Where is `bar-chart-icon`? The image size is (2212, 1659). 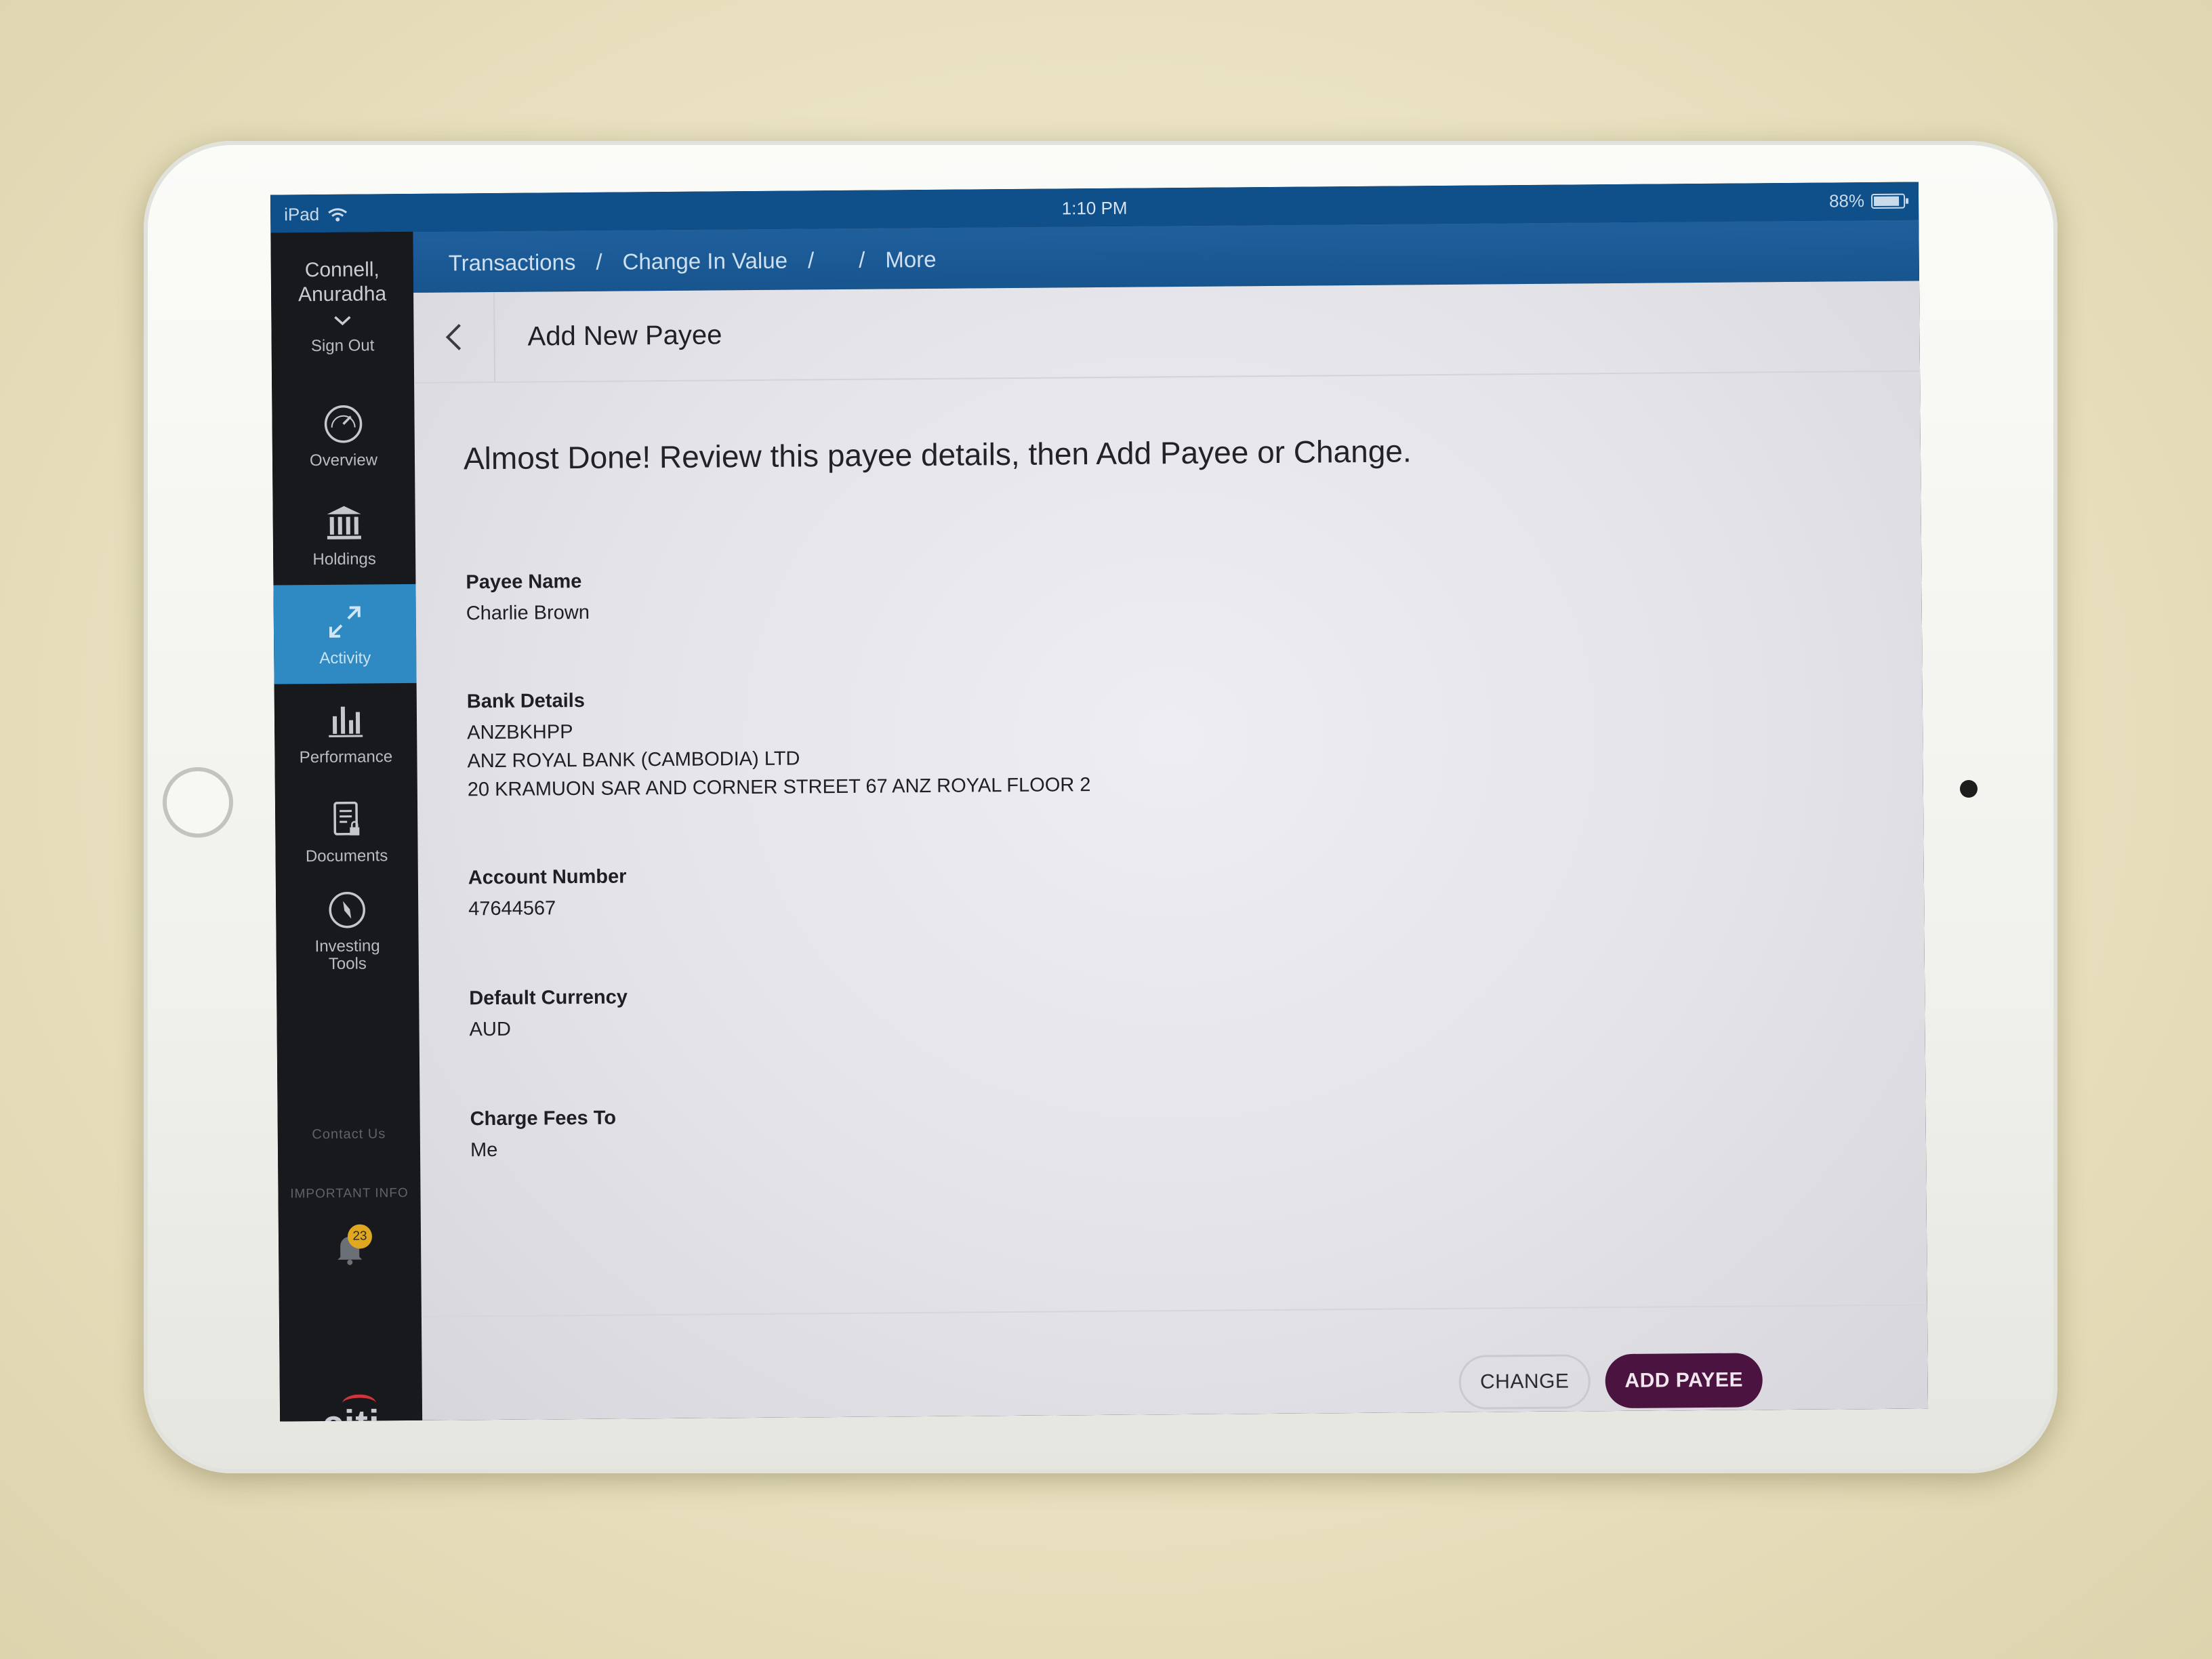
bar-chart-icon is located at coordinates (346, 721).